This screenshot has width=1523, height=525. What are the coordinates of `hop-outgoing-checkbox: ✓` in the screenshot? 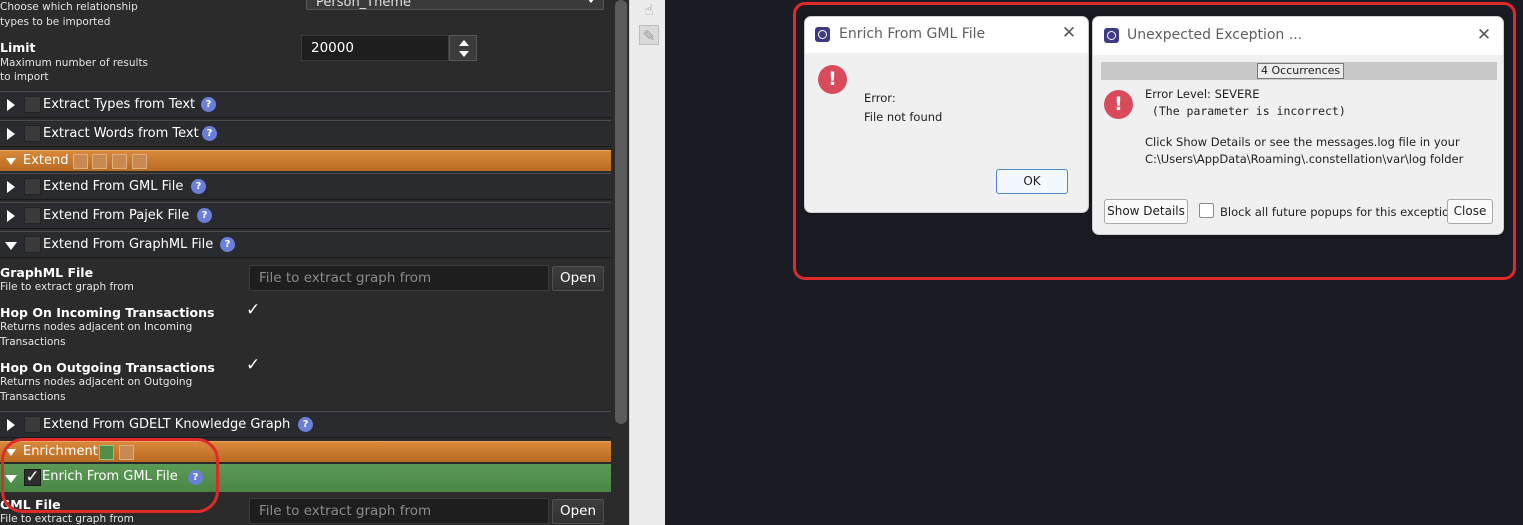 It's located at (254, 365).